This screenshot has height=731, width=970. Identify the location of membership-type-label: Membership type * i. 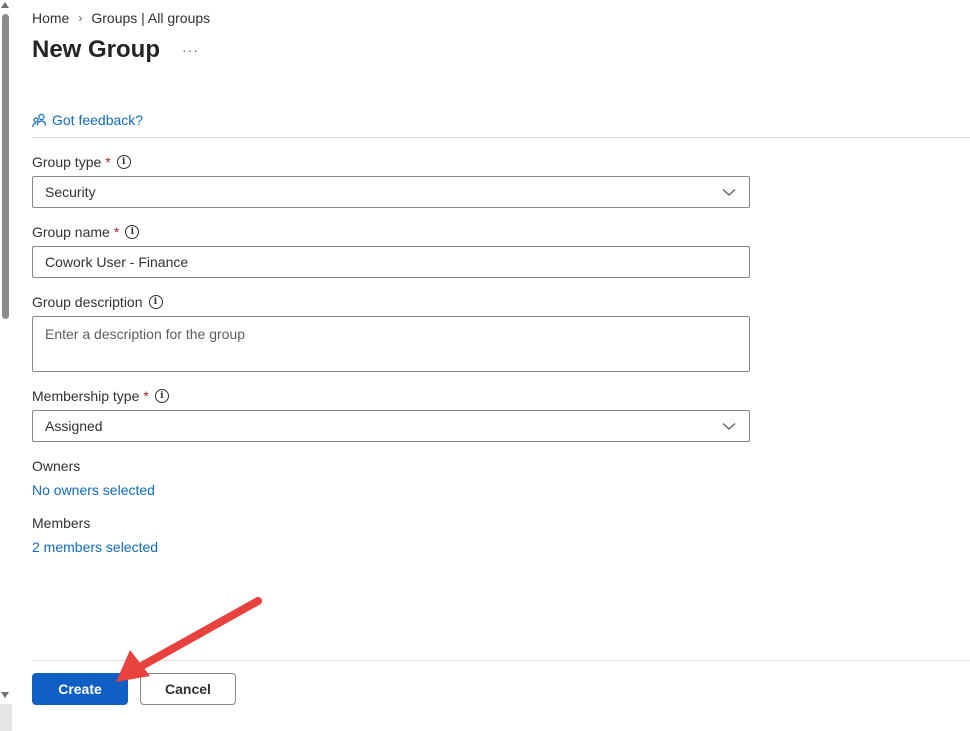
(100, 396).